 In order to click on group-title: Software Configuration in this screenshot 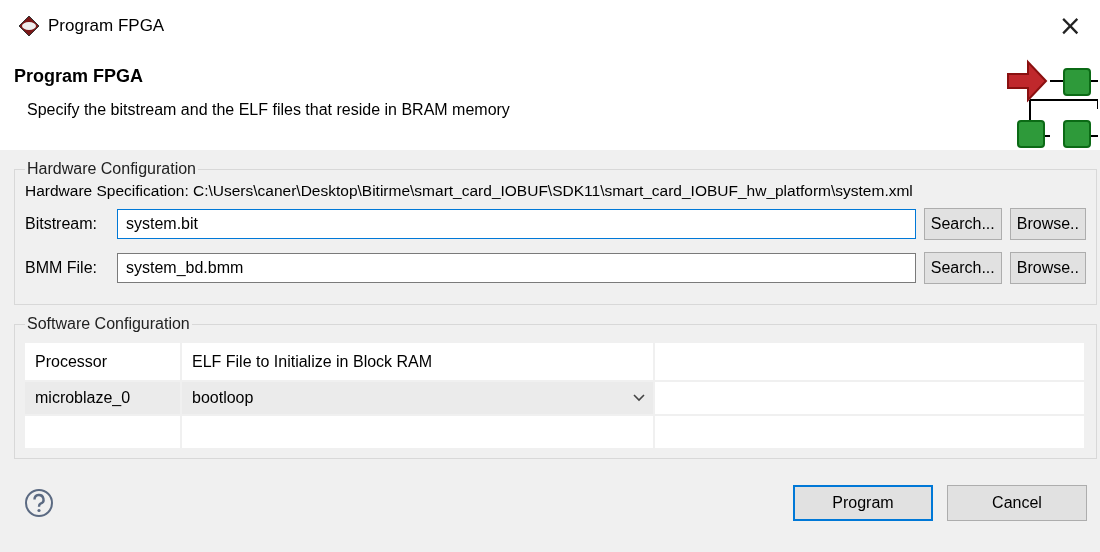, I will do `click(108, 324)`.